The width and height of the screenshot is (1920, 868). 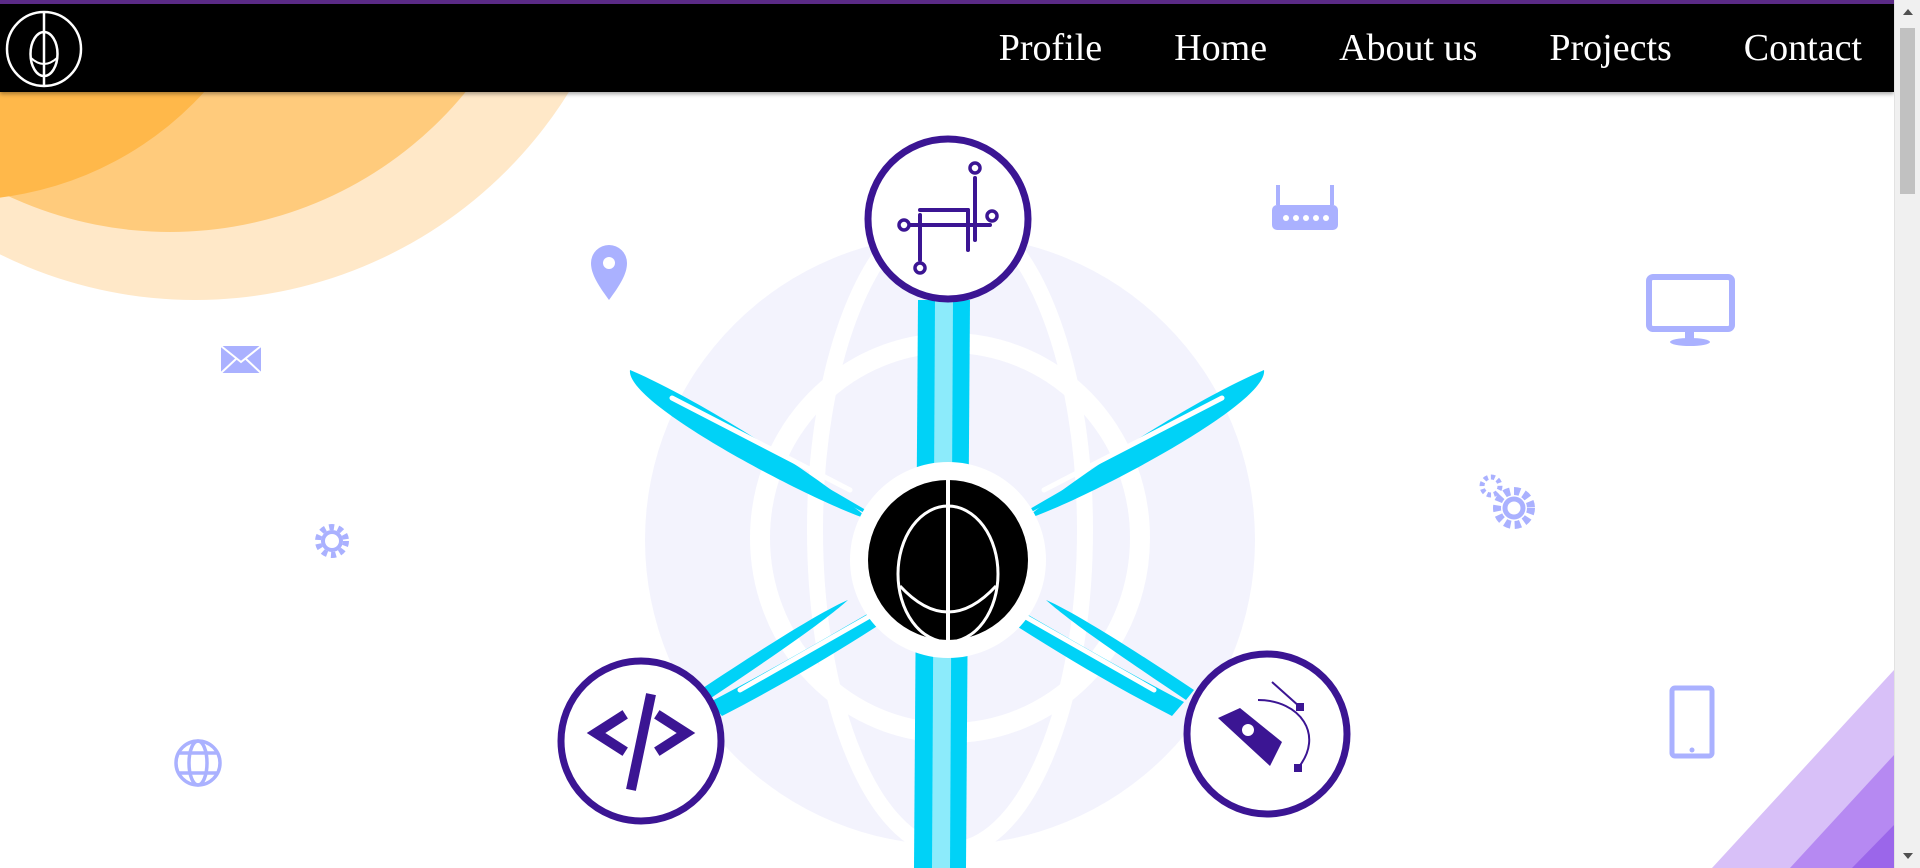 I want to click on gears-icon, so click(x=1507, y=501).